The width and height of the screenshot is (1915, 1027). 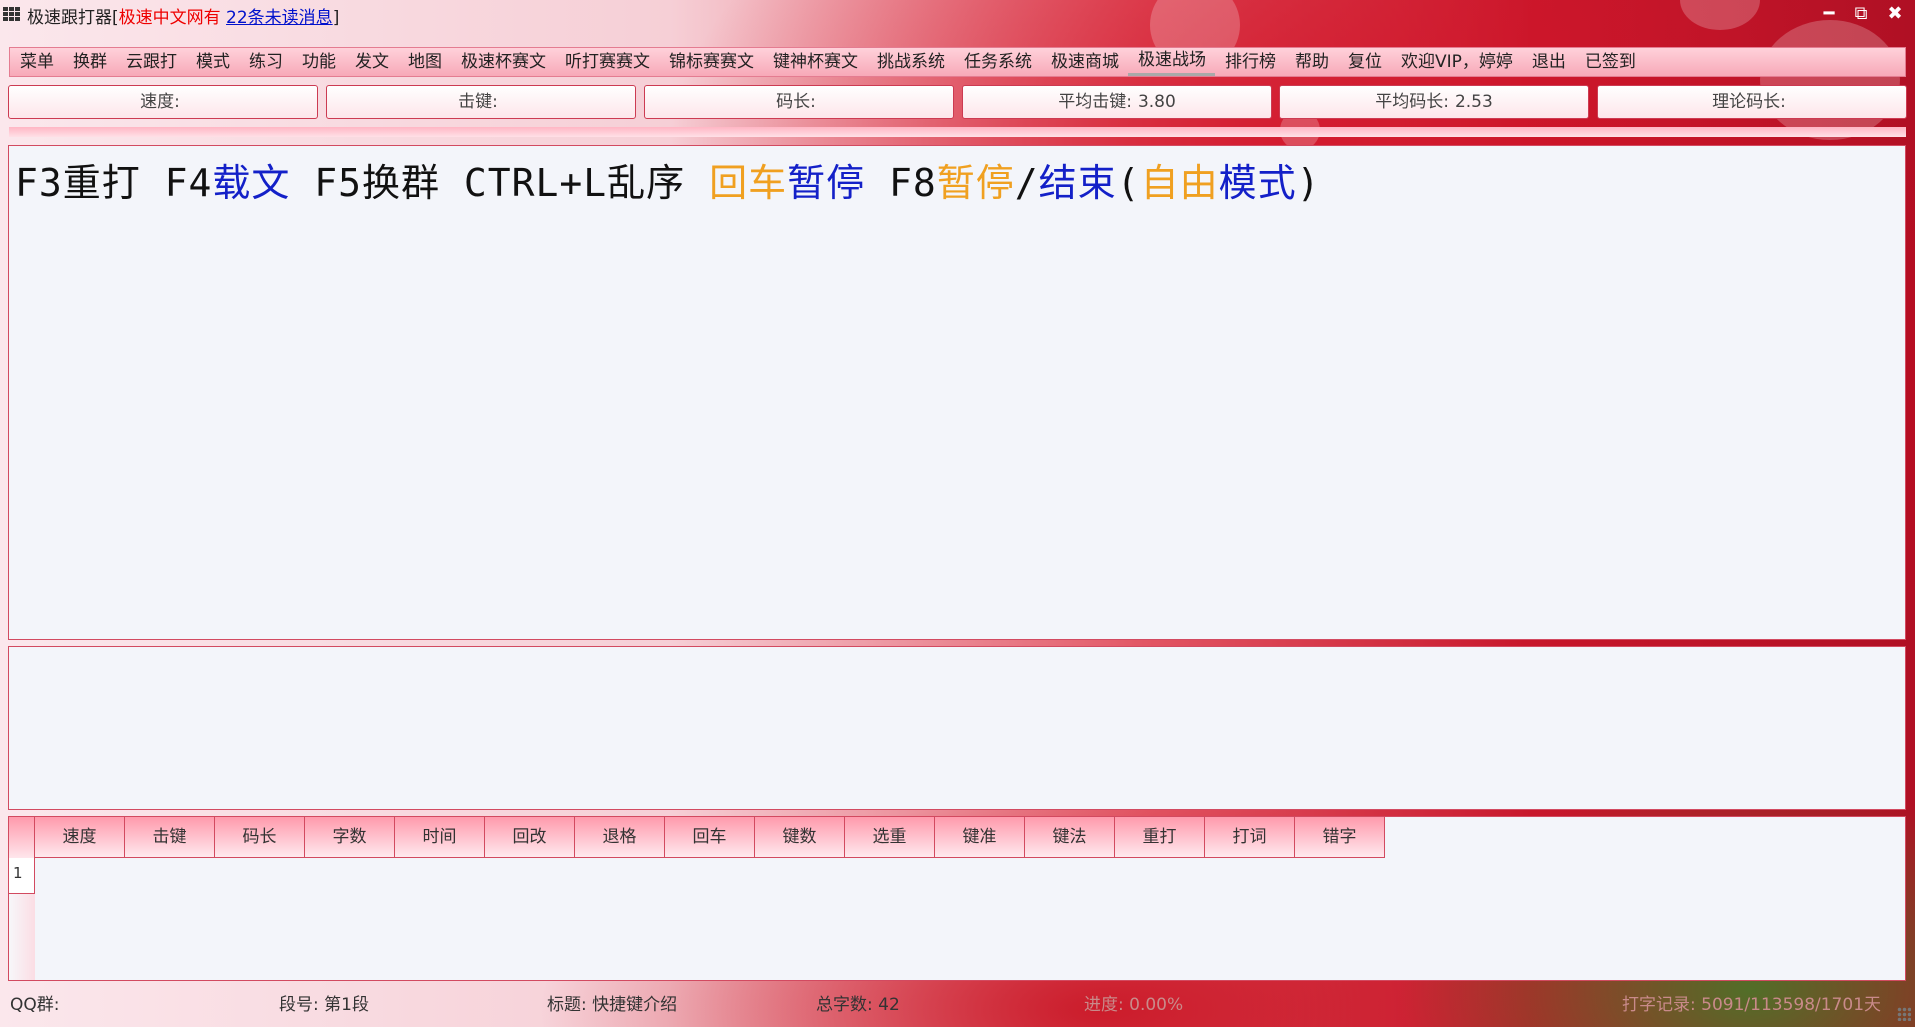 What do you see at coordinates (424, 62) in the screenshot?
I see `menu-item: 地图` at bounding box center [424, 62].